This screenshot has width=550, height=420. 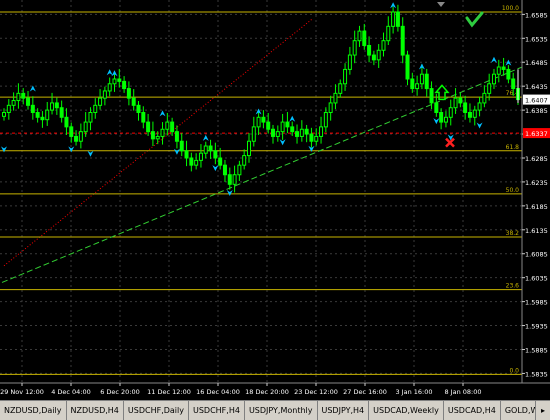 I want to click on tab-nzdusd-daily: NZDUSD,Daily, so click(x=33, y=410).